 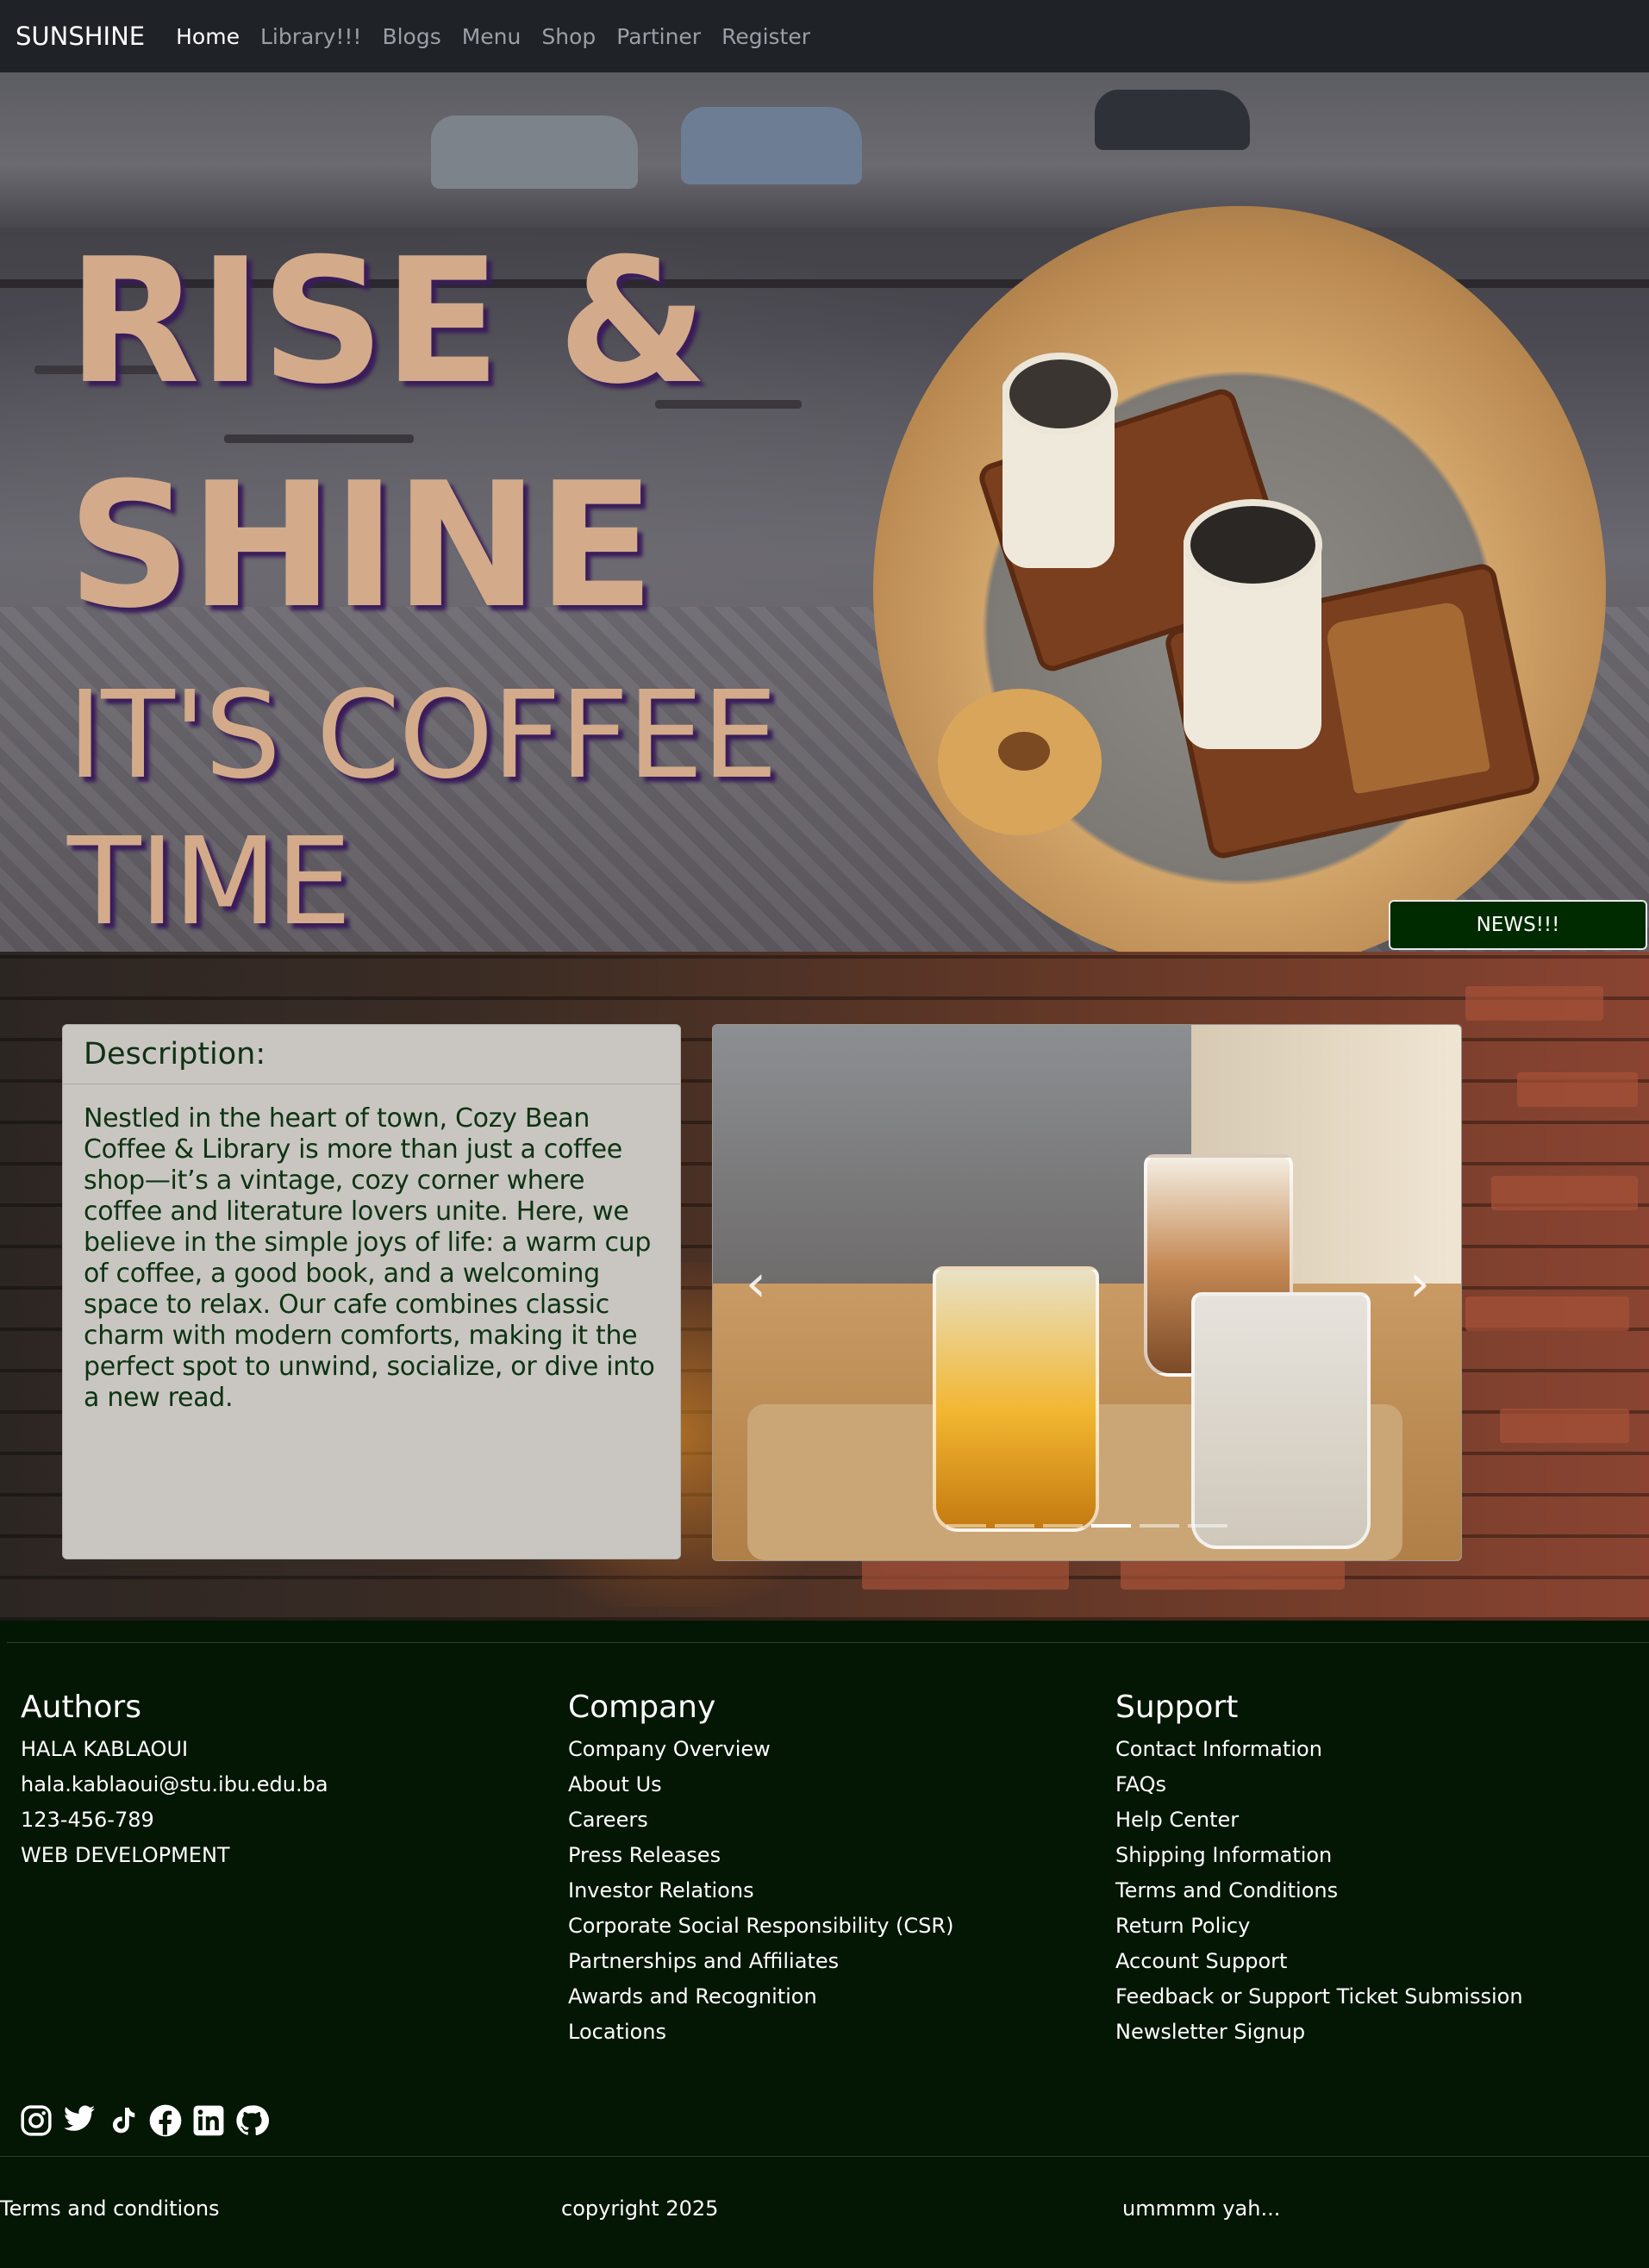 What do you see at coordinates (640, 2208) in the screenshot?
I see `copyright-text: copyright 2025` at bounding box center [640, 2208].